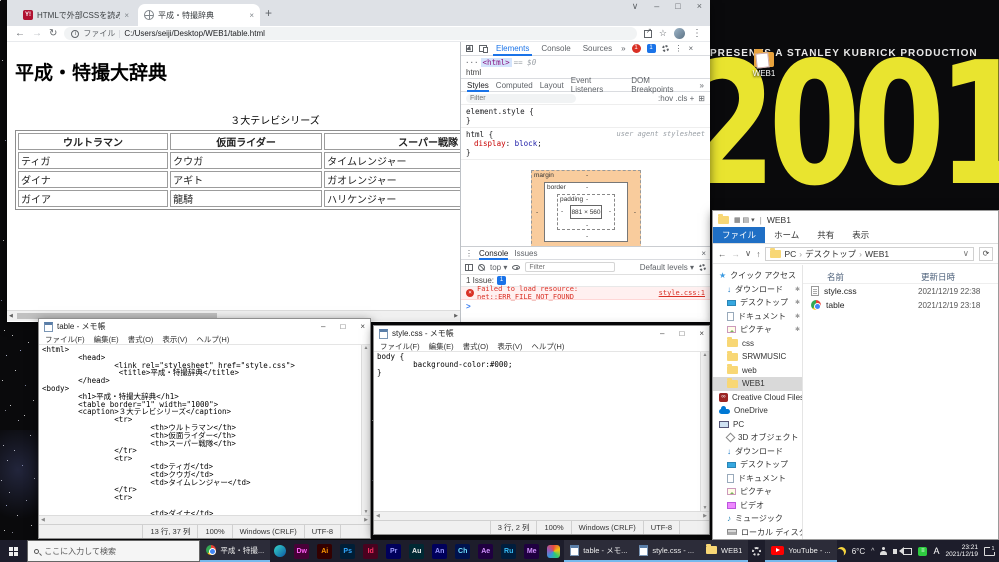 The height and width of the screenshot is (562, 999). What do you see at coordinates (757, 533) in the screenshot?
I see `nav-local-disk: ローカル ディスク (C:)` at bounding box center [757, 533].